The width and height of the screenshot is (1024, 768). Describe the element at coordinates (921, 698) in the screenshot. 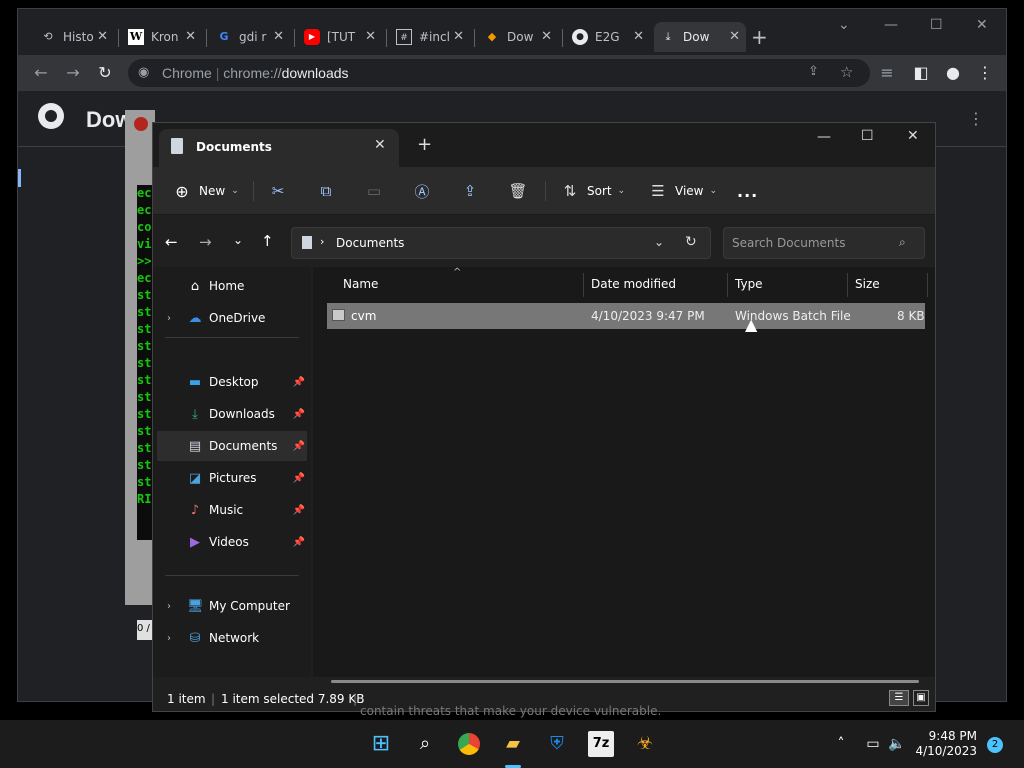

I see `tiles-view-icon: ▣` at that location.